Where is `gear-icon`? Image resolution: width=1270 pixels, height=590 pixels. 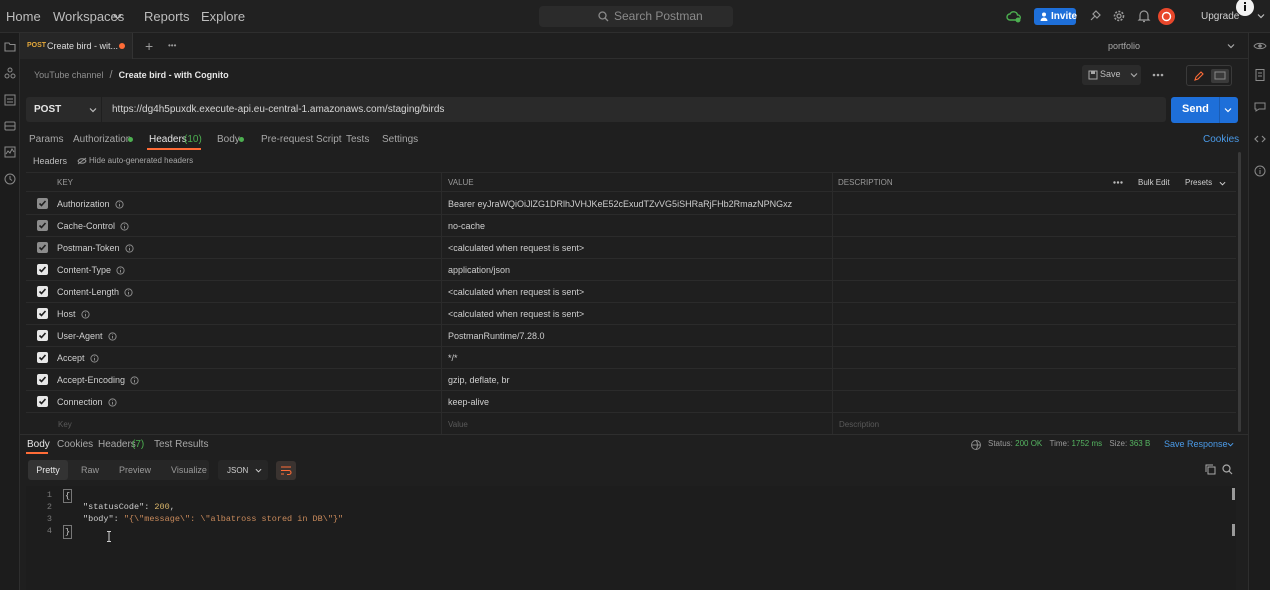
gear-icon is located at coordinates (1120, 17).